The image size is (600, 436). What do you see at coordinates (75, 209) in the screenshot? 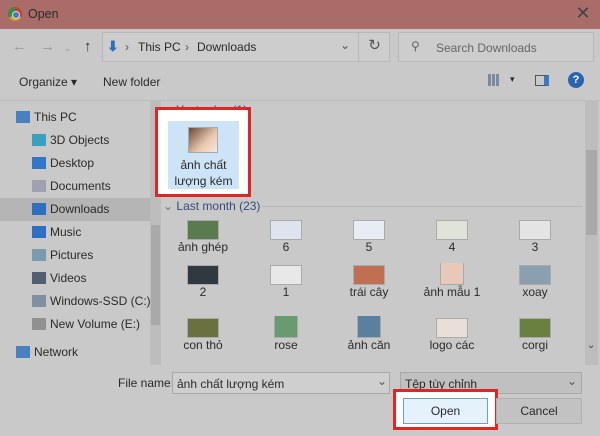
I see `sidebar-item-downloads: Downloads` at bounding box center [75, 209].